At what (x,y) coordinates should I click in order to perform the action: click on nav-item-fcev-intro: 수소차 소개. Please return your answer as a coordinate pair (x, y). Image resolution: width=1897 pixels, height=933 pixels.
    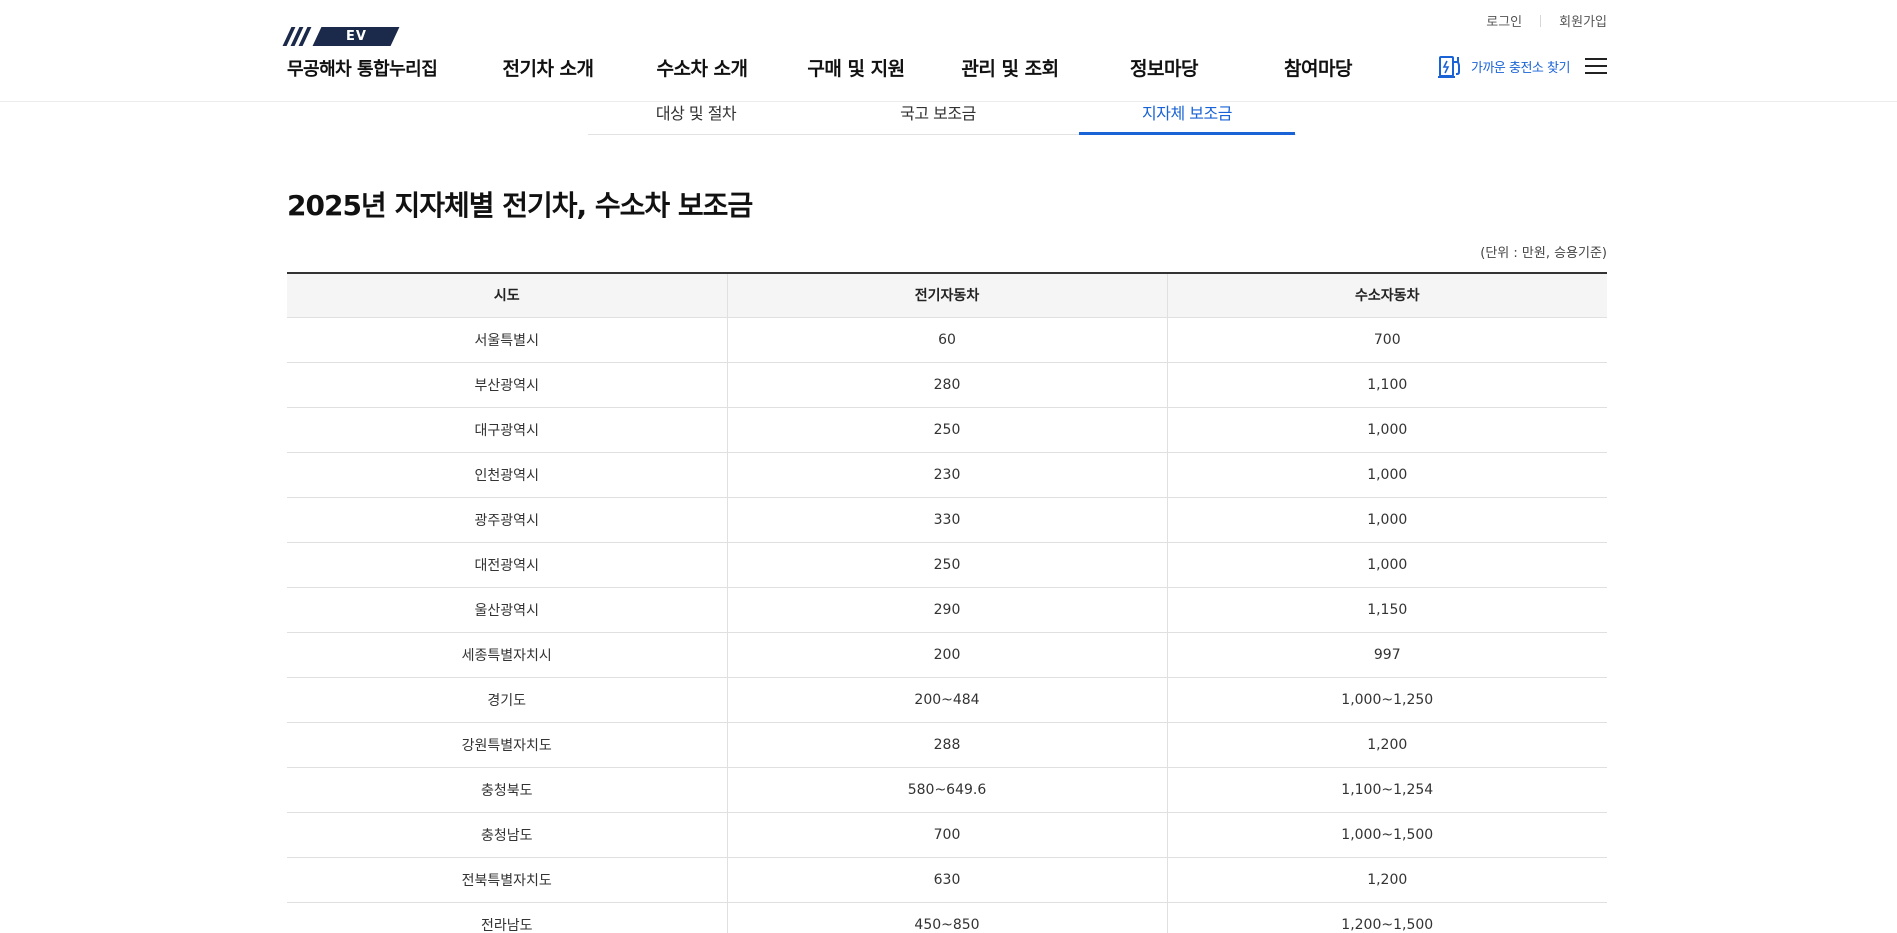
    Looking at the image, I should click on (702, 67).